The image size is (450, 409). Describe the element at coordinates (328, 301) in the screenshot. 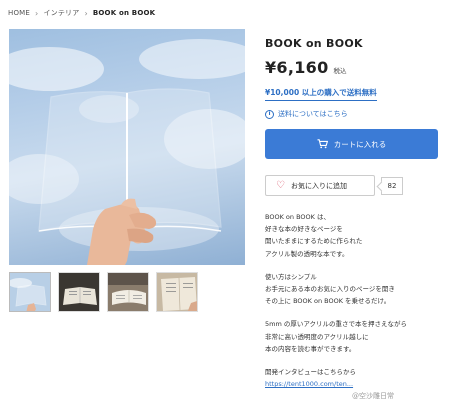

I see `description-line: その上に BOOK on BOOK を乗せるだけ。` at that location.